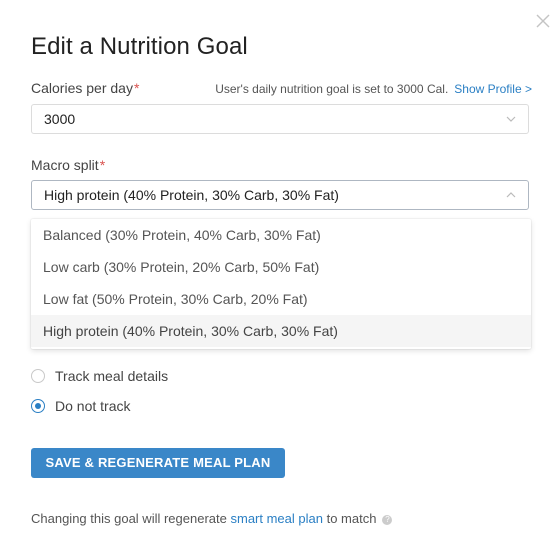  What do you see at coordinates (511, 195) in the screenshot?
I see `chevron-up-icon` at bounding box center [511, 195].